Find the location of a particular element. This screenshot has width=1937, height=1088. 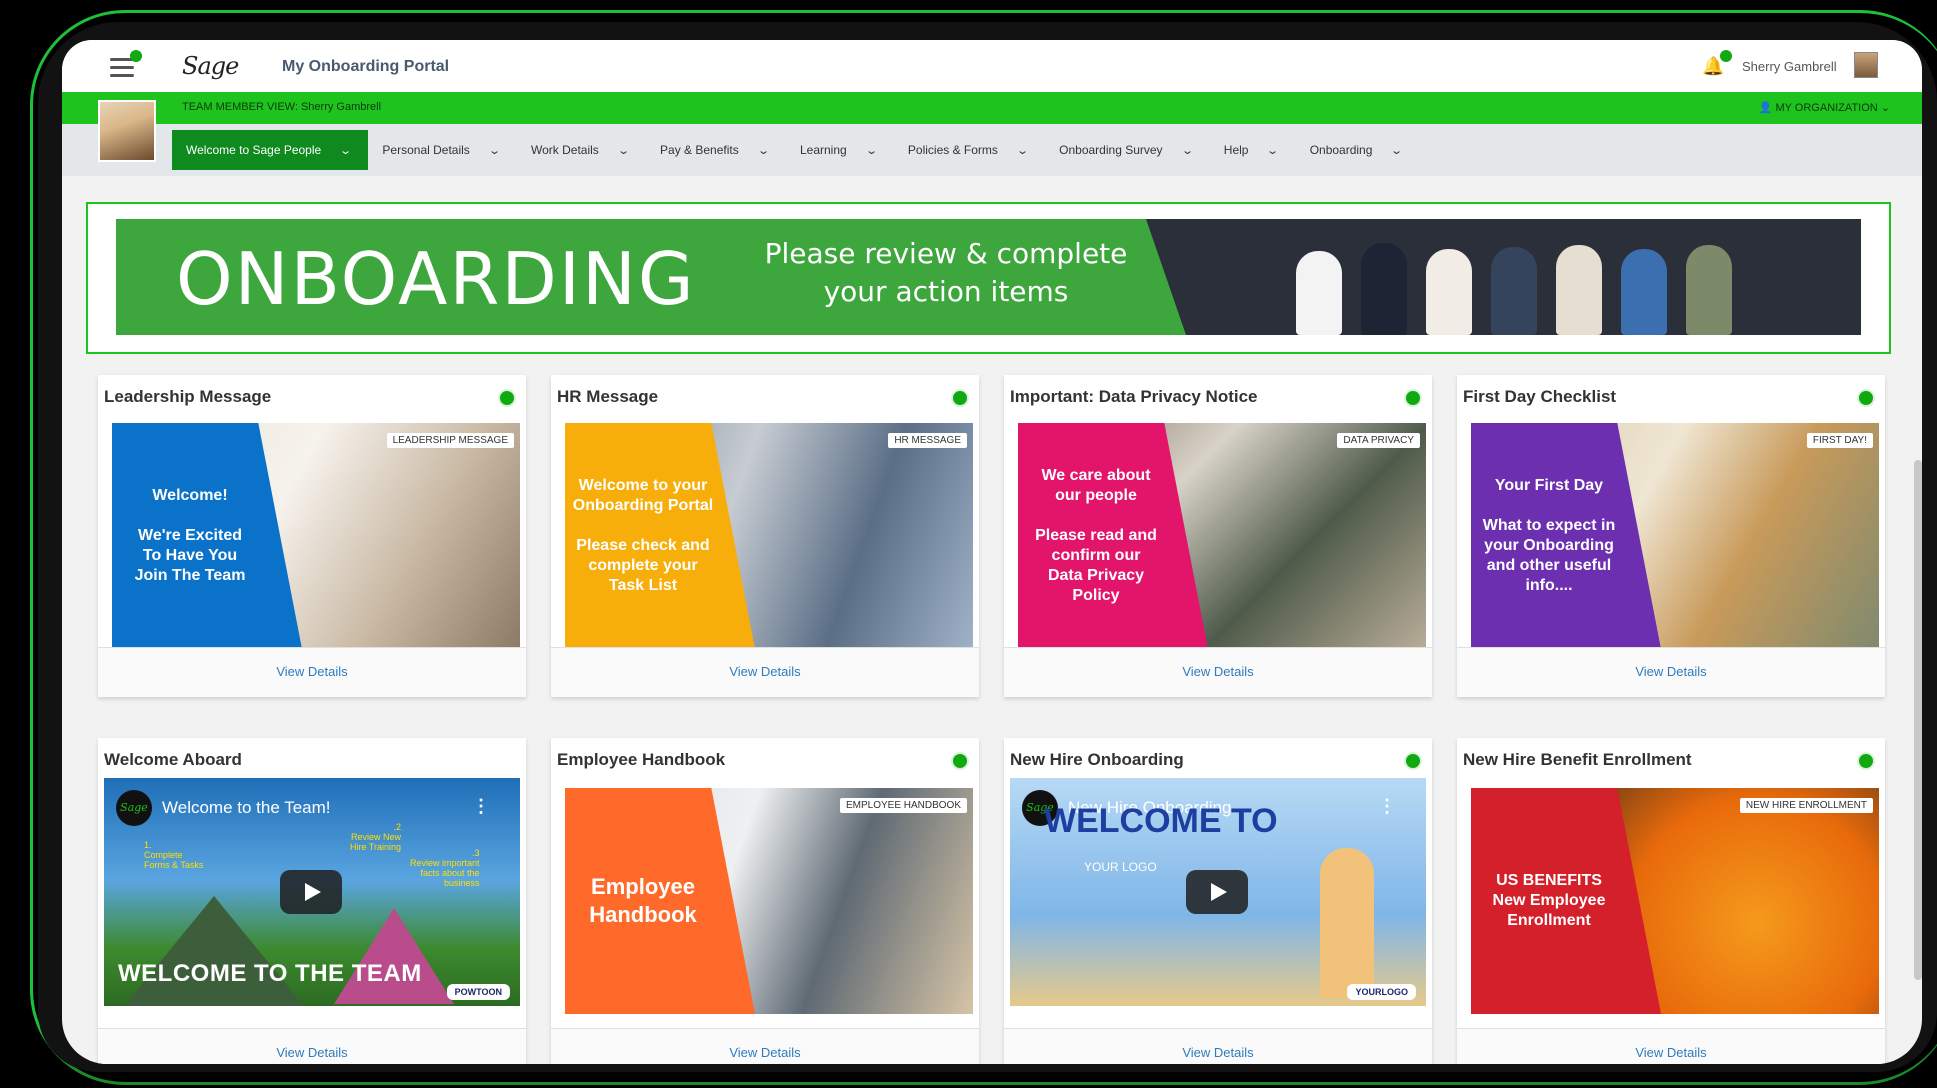

video-big-text: WELCOME TO is located at coordinates (1161, 821).